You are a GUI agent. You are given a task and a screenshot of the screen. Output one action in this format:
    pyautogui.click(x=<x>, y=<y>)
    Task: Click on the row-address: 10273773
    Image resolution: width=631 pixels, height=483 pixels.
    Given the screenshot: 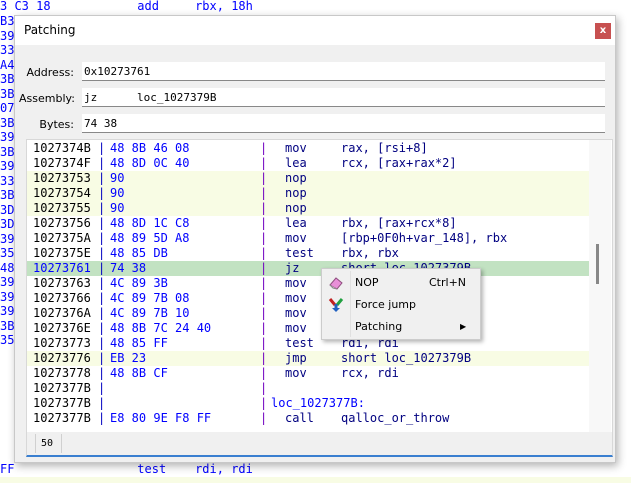 What is the action you would take?
    pyautogui.click(x=62, y=343)
    